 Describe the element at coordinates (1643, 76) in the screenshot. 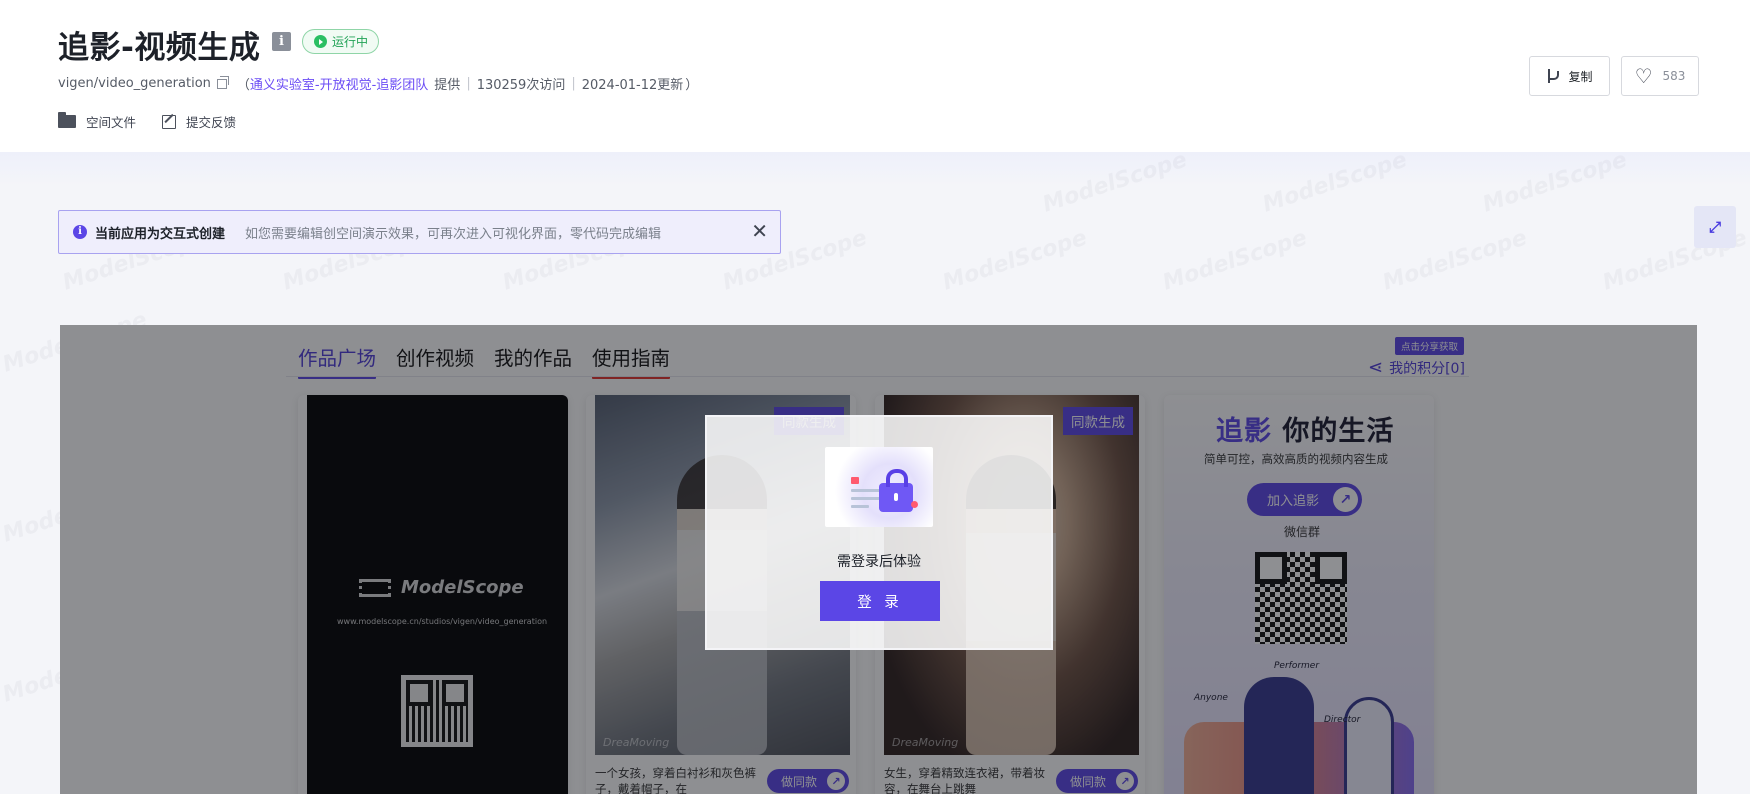

I see `heart-icon: ♡` at that location.